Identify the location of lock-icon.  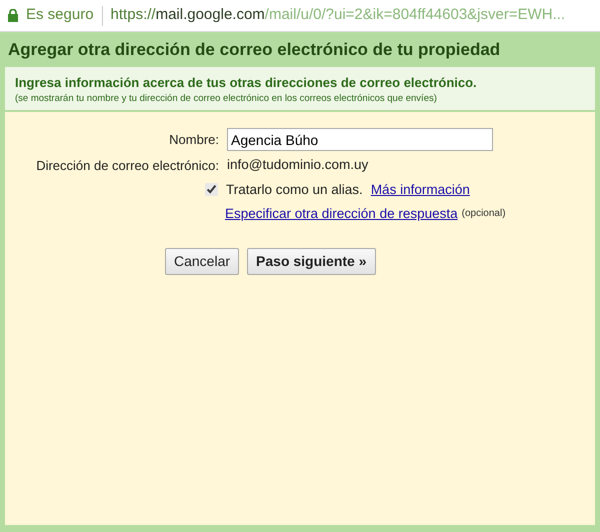
(13, 15).